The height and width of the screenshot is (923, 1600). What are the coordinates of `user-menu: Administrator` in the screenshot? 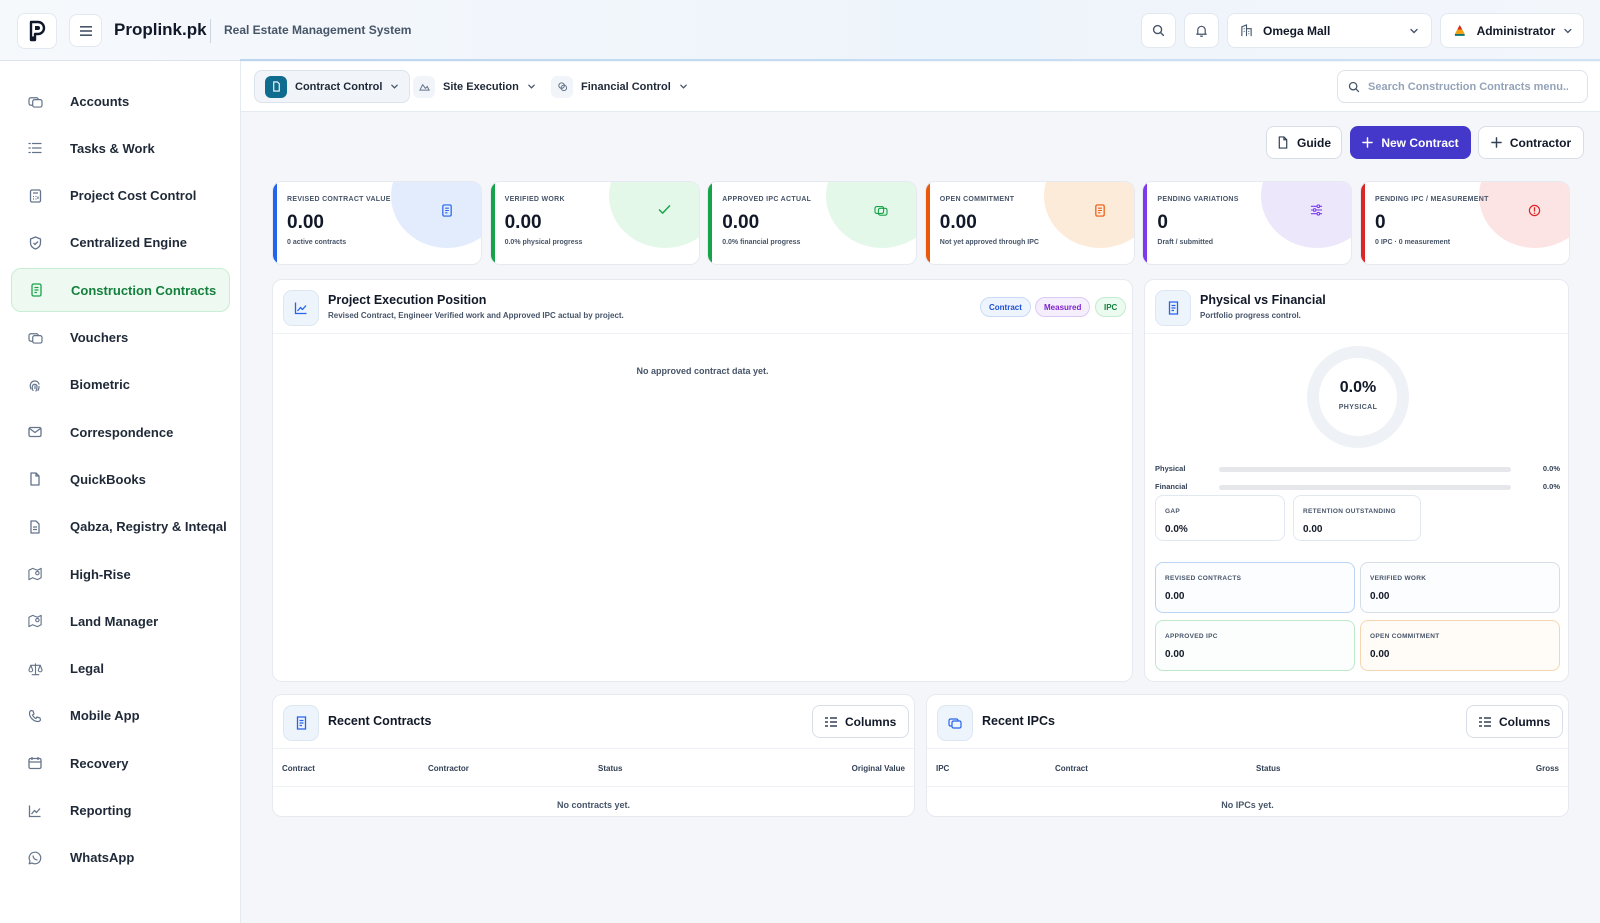 It's located at (1512, 30).